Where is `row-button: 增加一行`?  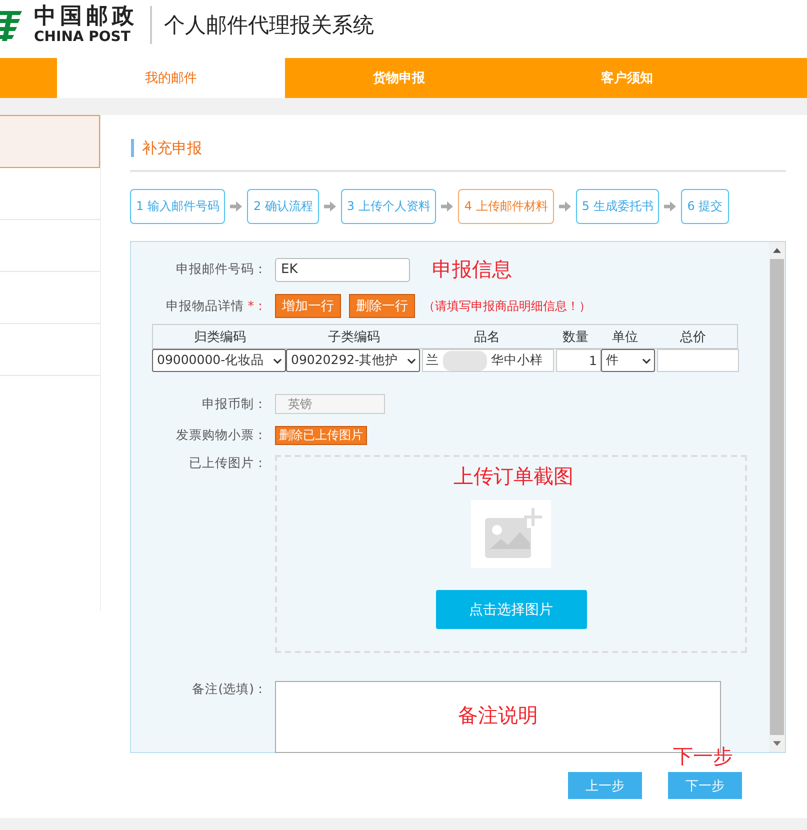 row-button: 增加一行 is located at coordinates (308, 306).